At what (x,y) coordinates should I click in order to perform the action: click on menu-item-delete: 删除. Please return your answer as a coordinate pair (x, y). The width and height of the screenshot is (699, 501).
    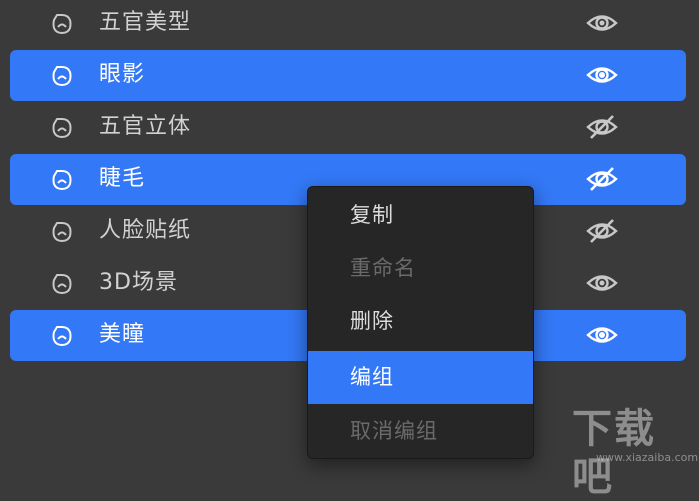
    Looking at the image, I should click on (420, 321).